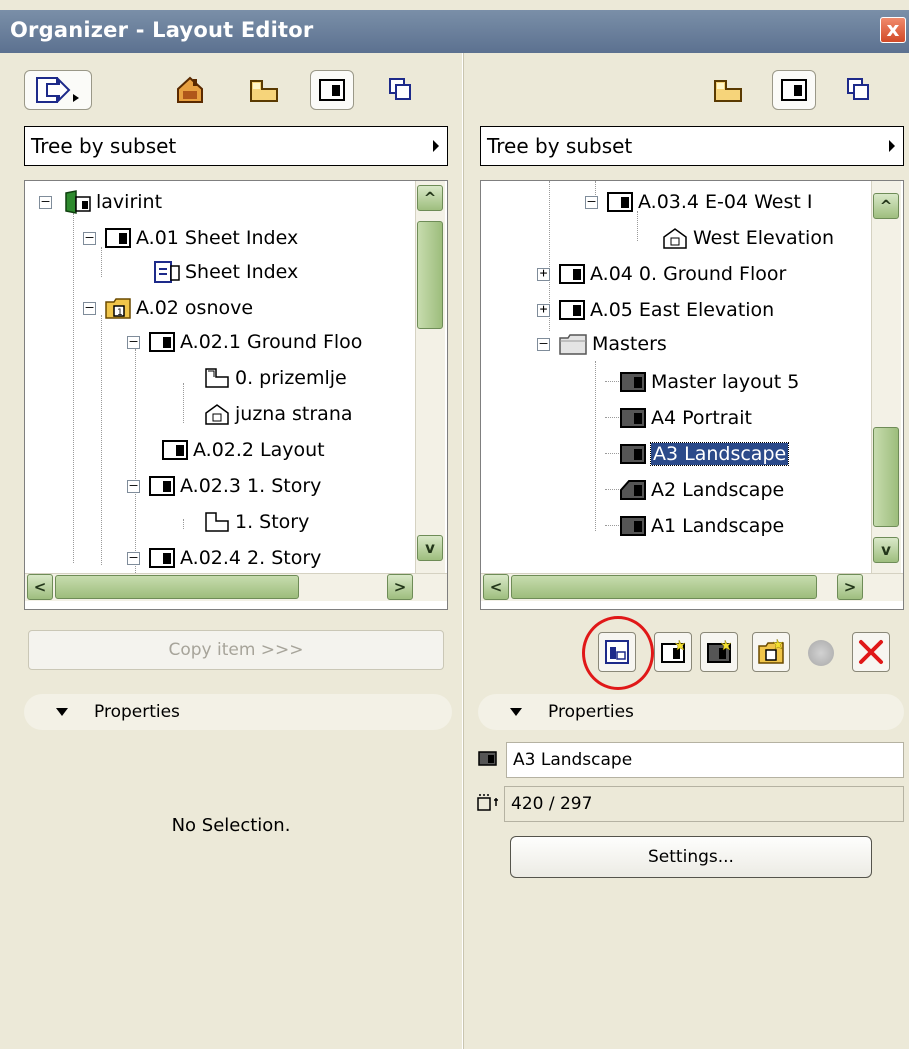 The height and width of the screenshot is (1049, 909). What do you see at coordinates (236, 146) in the screenshot?
I see `left-tree-view-select: Tree by subset` at bounding box center [236, 146].